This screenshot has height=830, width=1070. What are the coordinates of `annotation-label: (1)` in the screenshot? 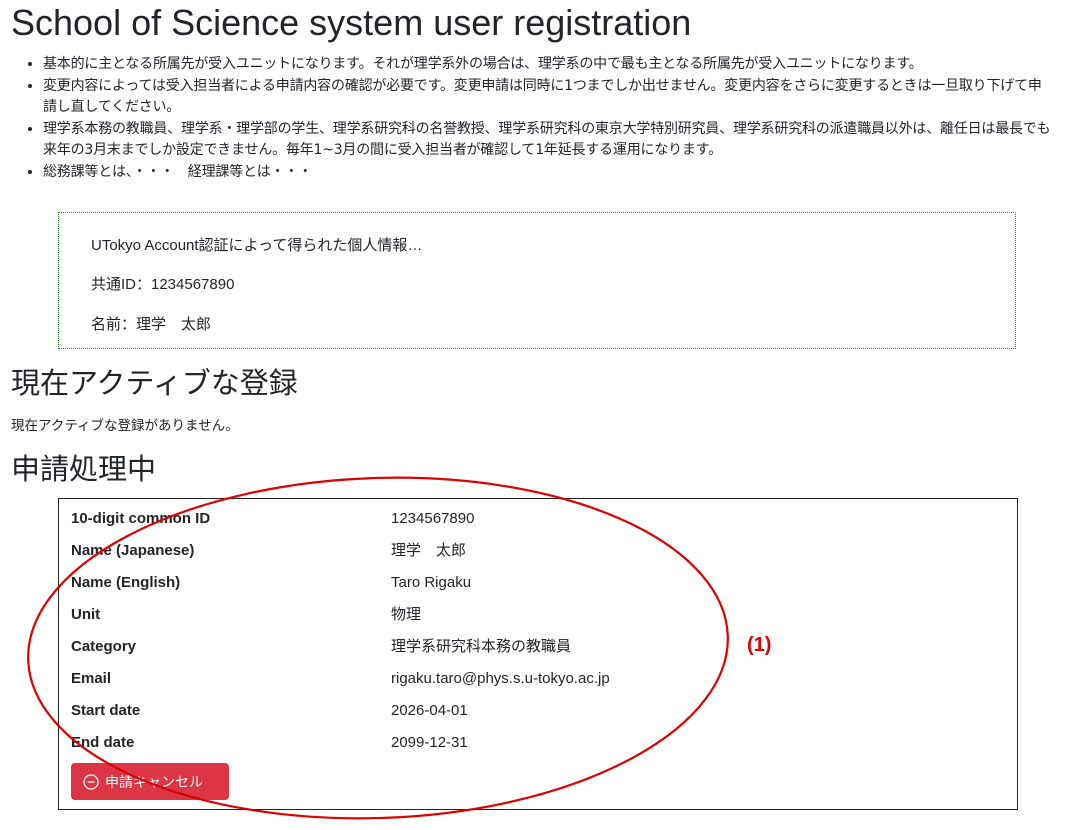 It's located at (759, 645).